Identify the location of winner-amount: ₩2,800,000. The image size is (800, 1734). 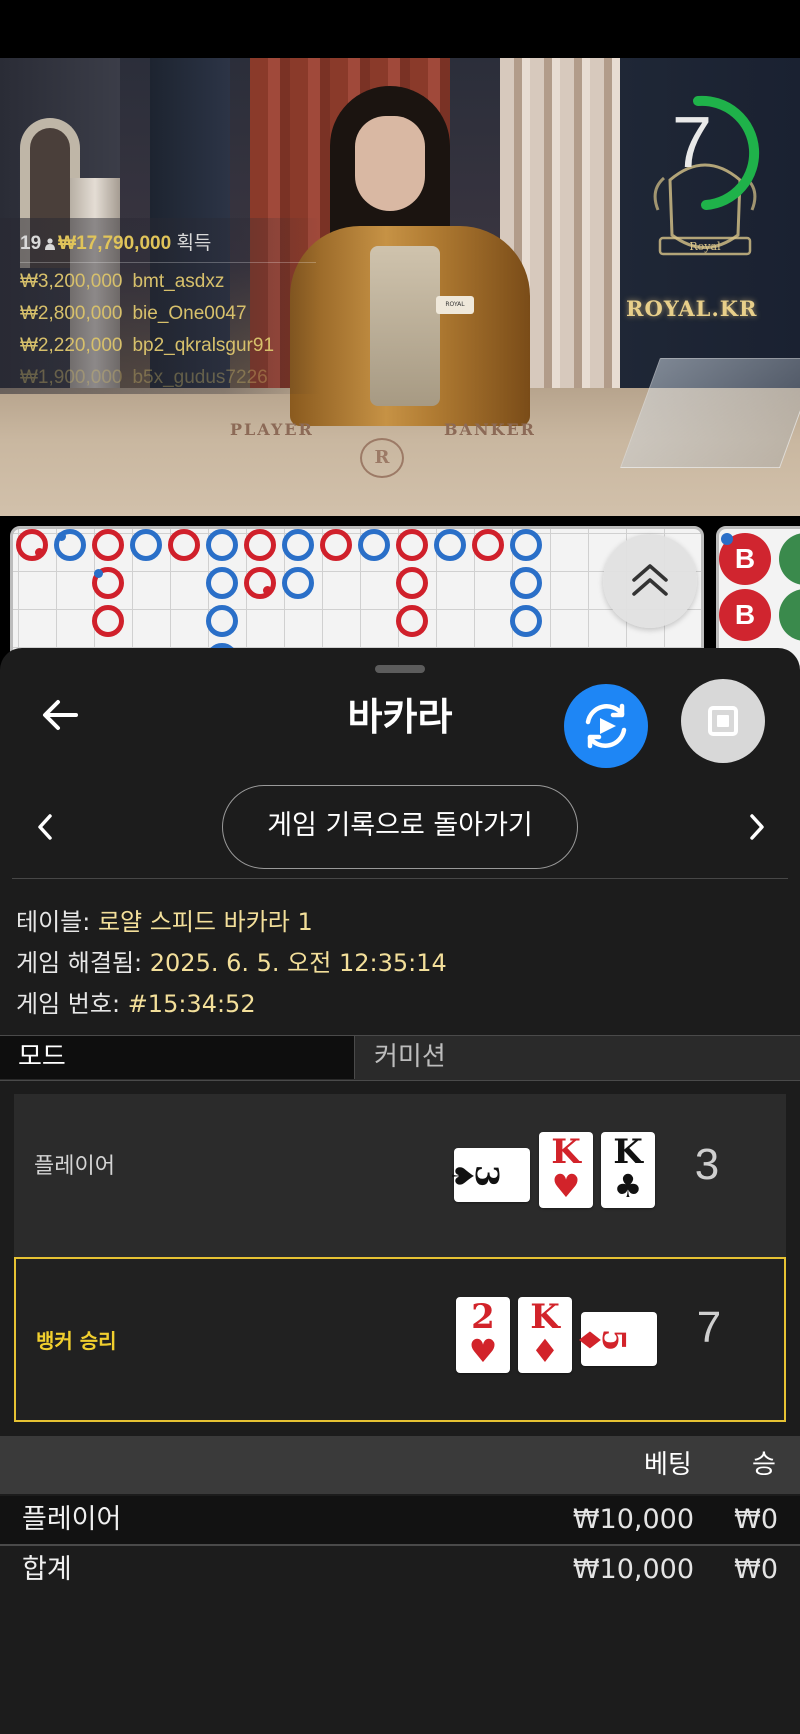
(71, 313).